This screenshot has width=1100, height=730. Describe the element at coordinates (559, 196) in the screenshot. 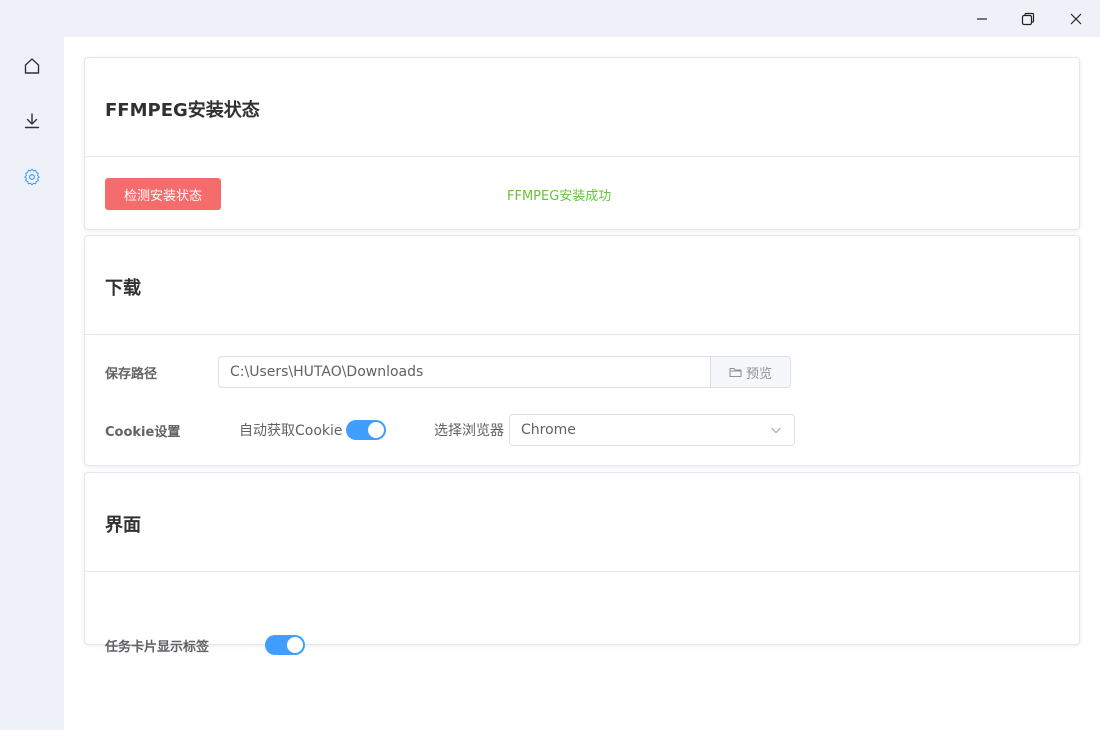

I see `install-status-text: FFMPEG安装成功` at that location.